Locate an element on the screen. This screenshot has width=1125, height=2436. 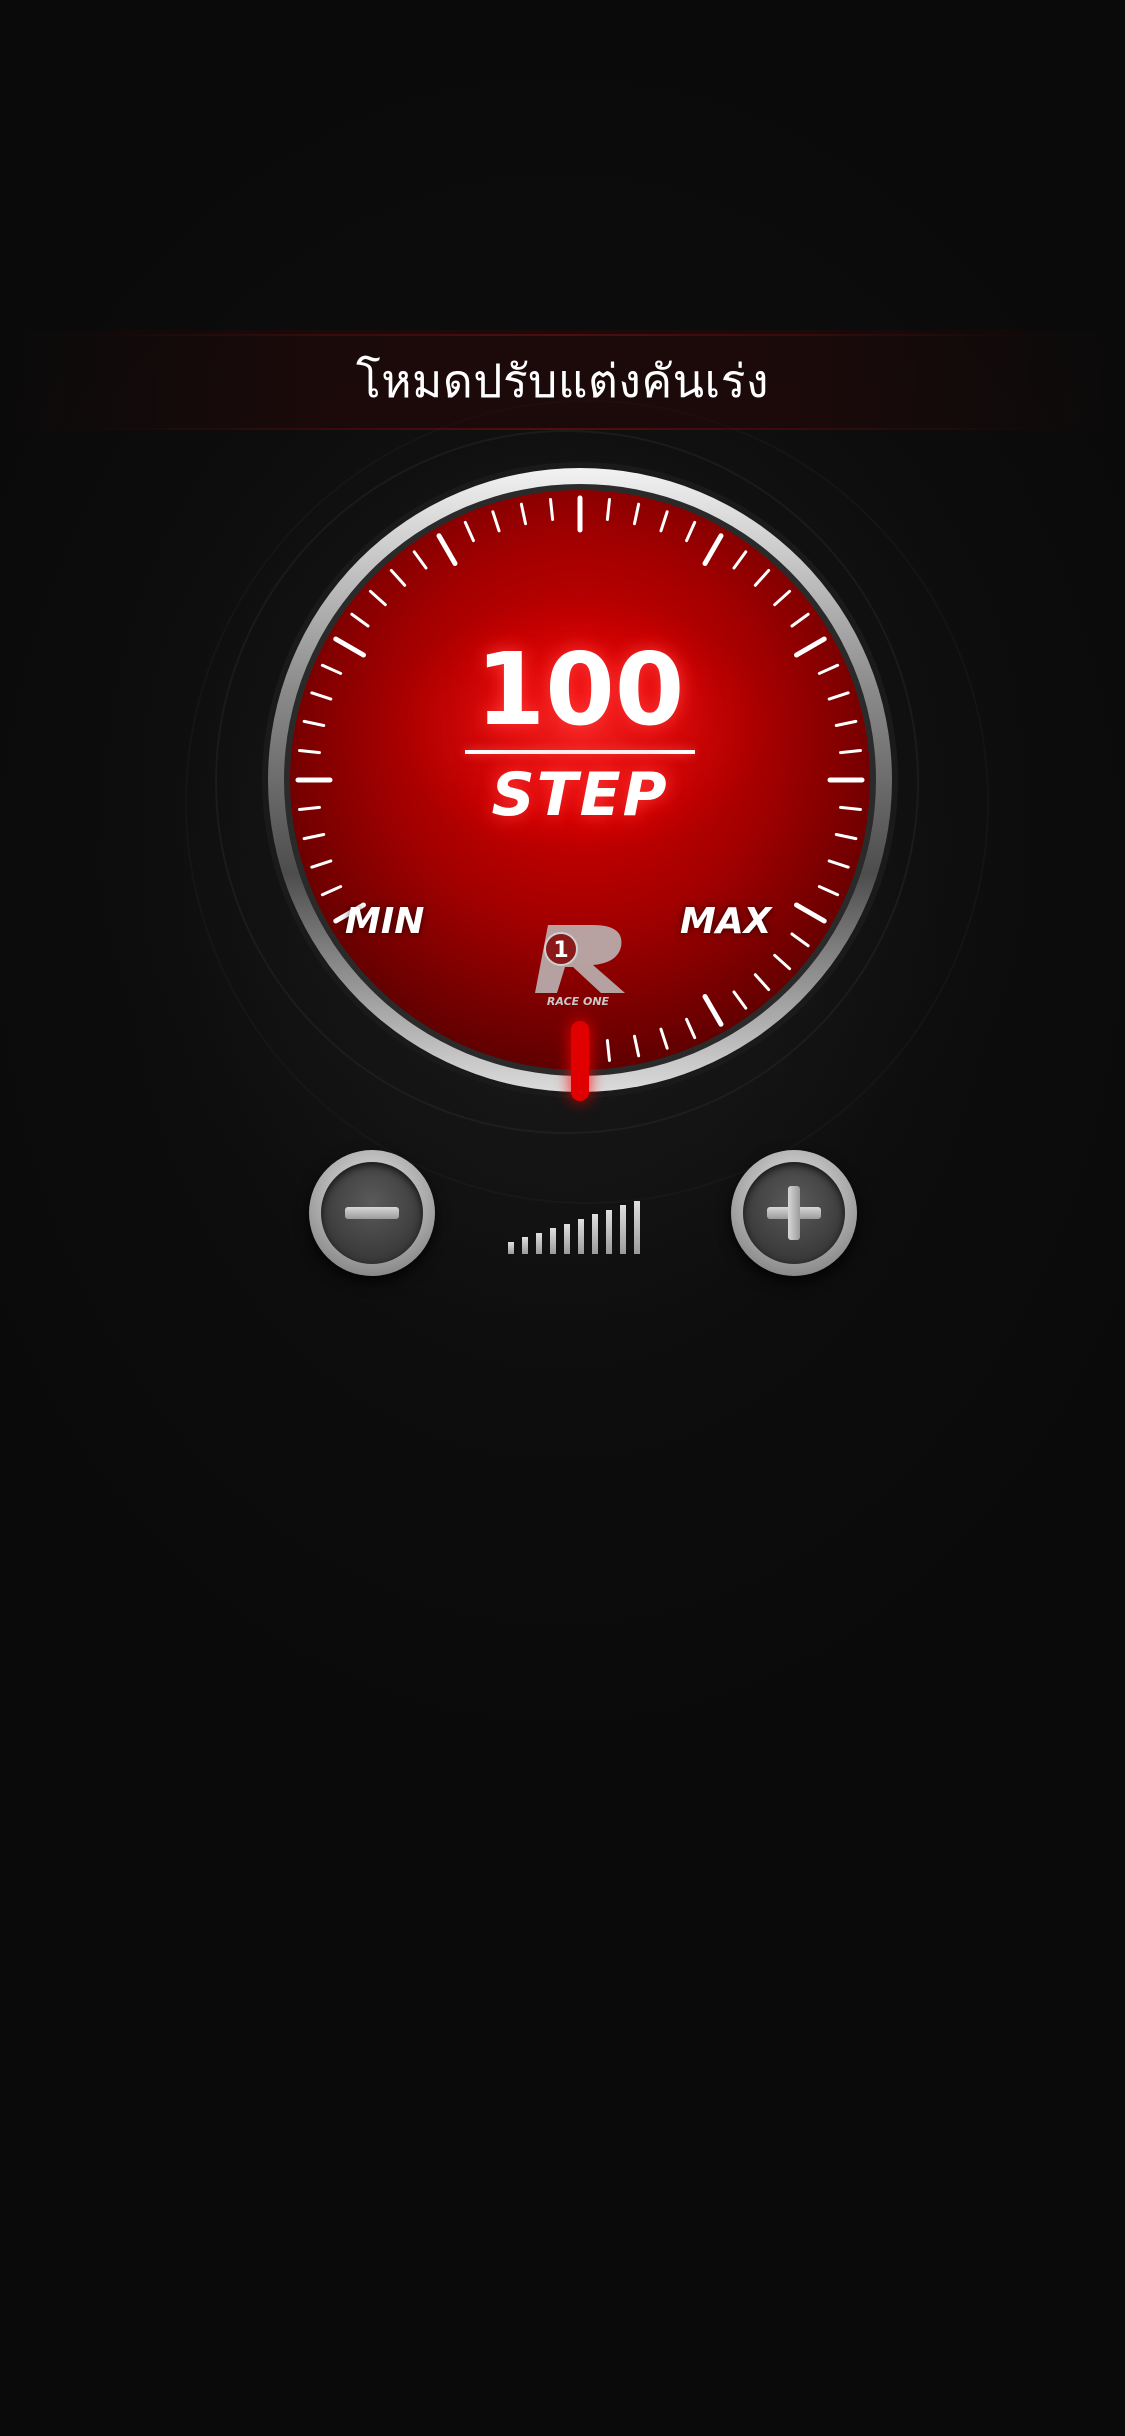
increase-button is located at coordinates (794, 1213).